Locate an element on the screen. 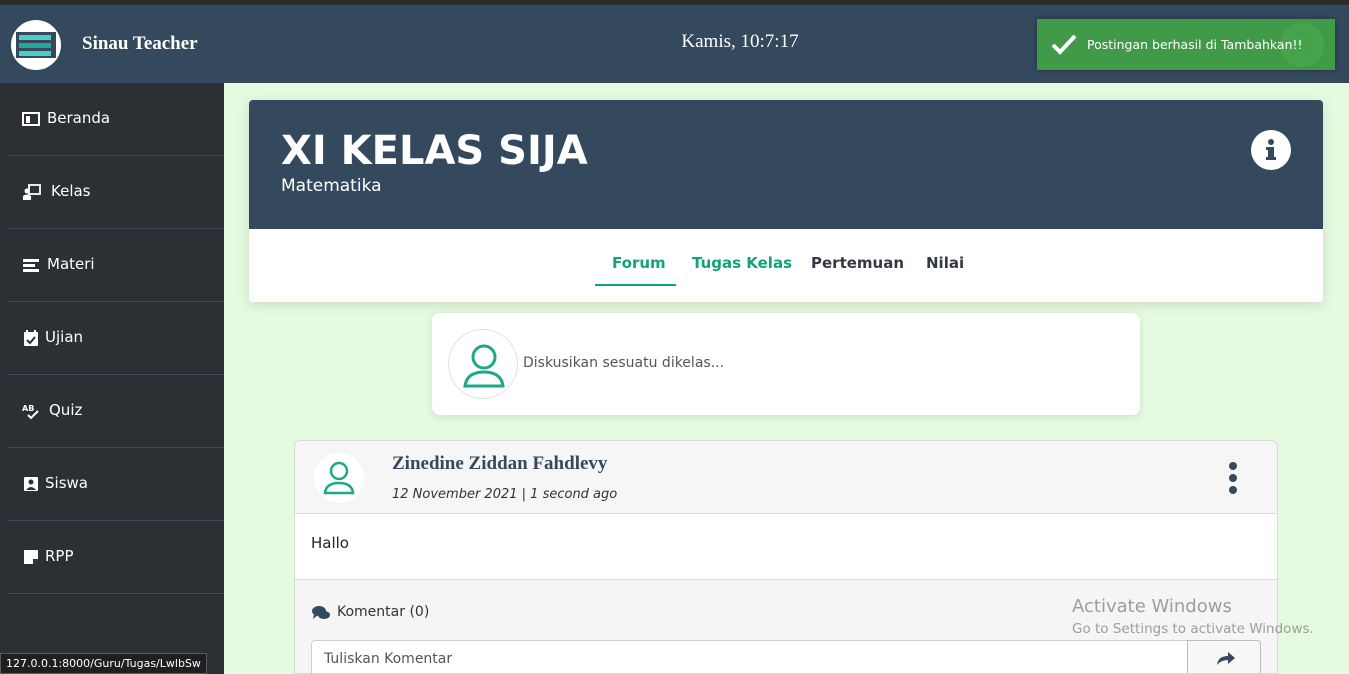  note-icon is located at coordinates (31, 557).